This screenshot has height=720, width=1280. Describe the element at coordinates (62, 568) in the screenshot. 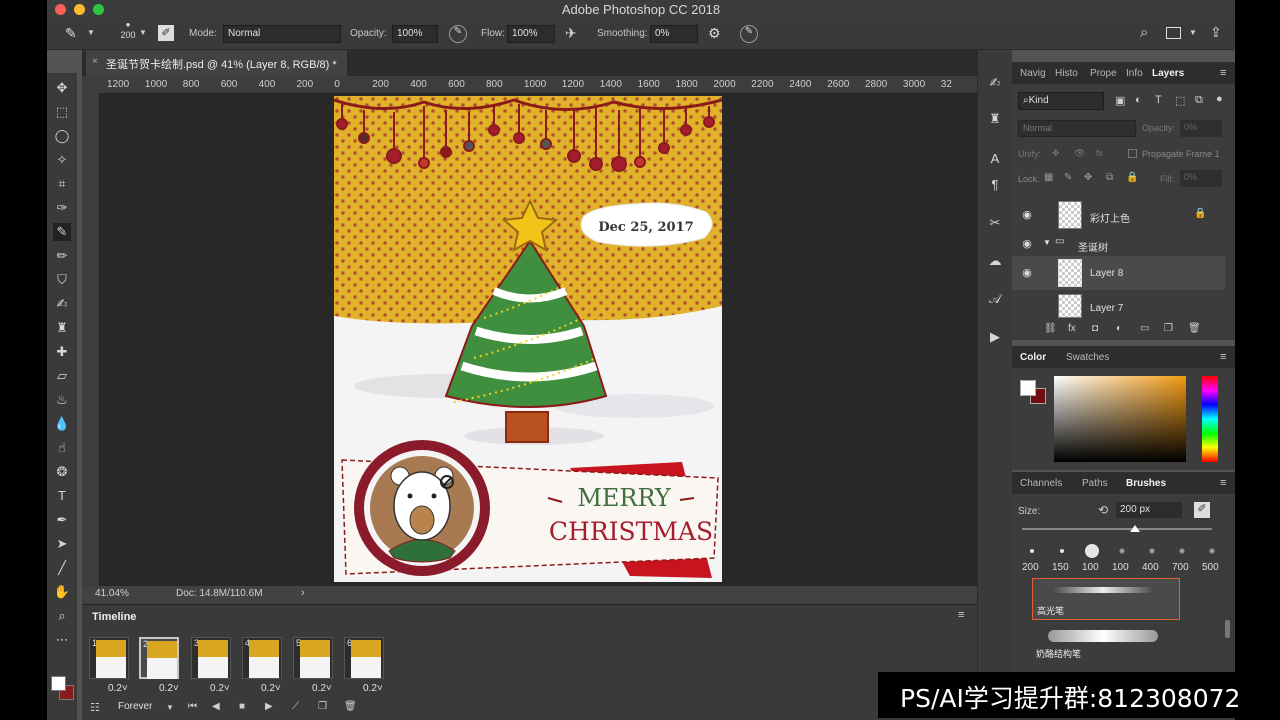

I see `line-tool-icon: ╱` at that location.